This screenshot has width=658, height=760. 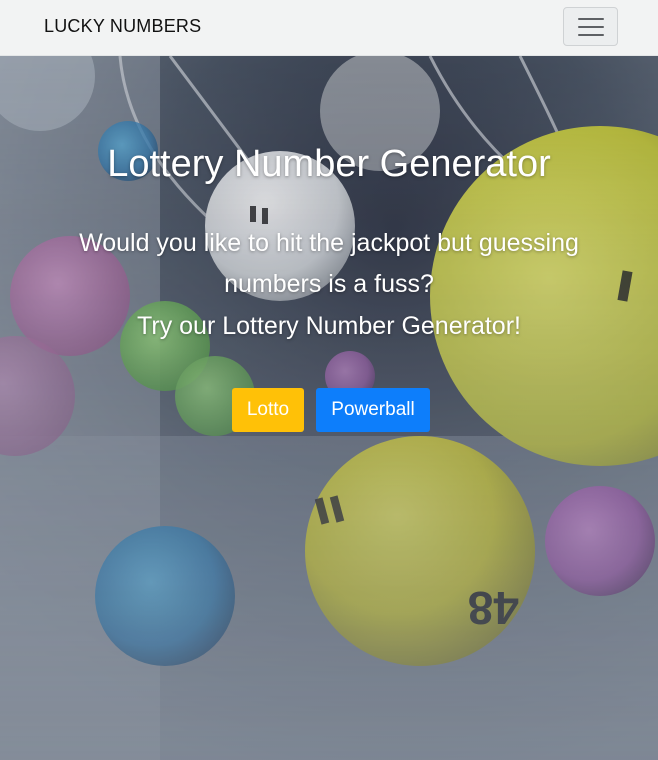 I want to click on hero-subtitle-line2: numbers is a fuss?, so click(x=329, y=284).